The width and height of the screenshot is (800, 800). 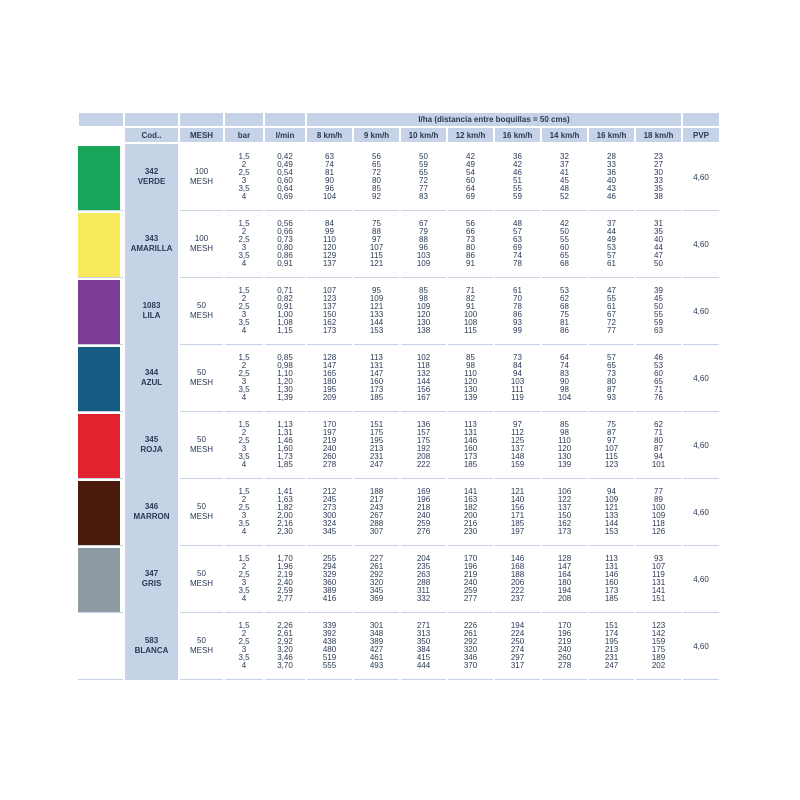 I want to click on lha-cell-value: 50, so click(x=658, y=264).